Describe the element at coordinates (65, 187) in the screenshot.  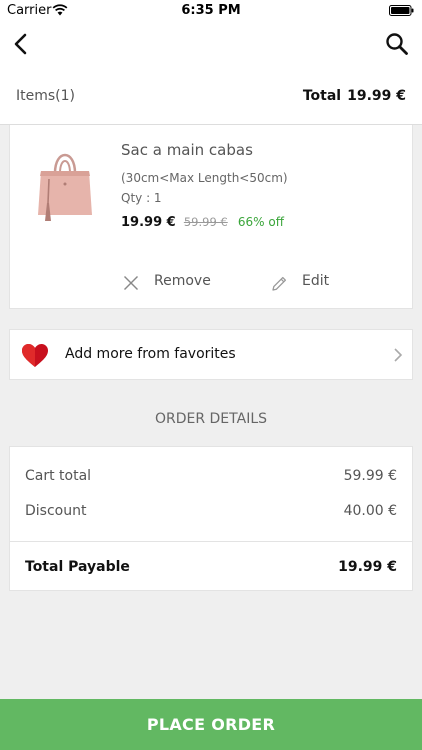
I see `product-image` at that location.